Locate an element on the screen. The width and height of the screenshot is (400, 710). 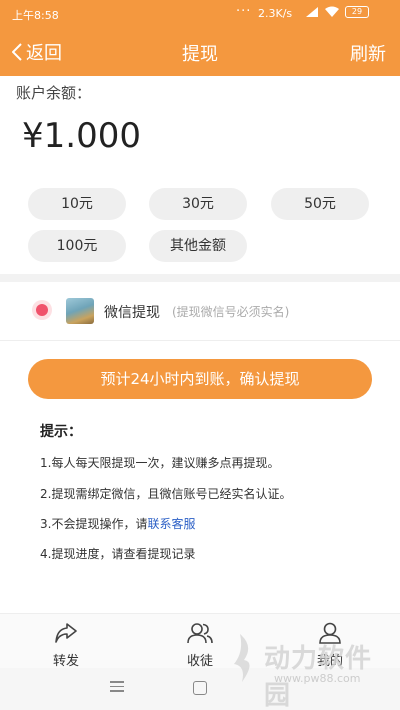
wechat-radio is located at coordinates (42, 310).